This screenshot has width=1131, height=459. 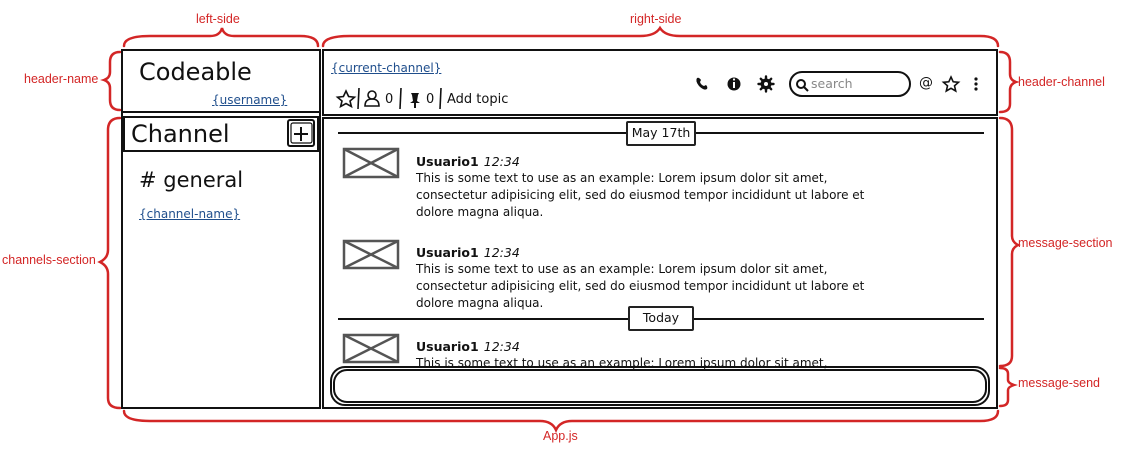 What do you see at coordinates (371, 255) in the screenshot?
I see `avatar-placeholders` at bounding box center [371, 255].